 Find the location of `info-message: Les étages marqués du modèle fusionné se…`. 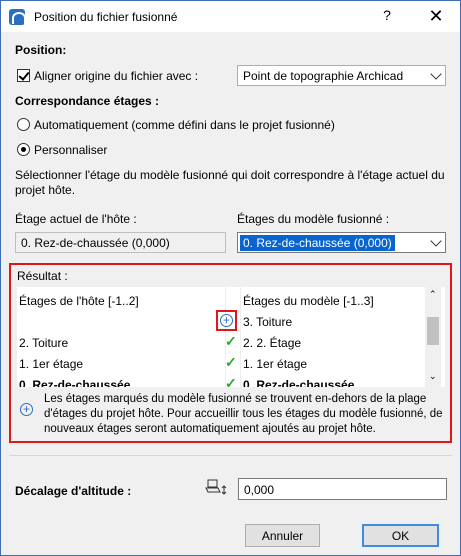

info-message: Les étages marqués du modèle fusionné se… is located at coordinates (243, 414).